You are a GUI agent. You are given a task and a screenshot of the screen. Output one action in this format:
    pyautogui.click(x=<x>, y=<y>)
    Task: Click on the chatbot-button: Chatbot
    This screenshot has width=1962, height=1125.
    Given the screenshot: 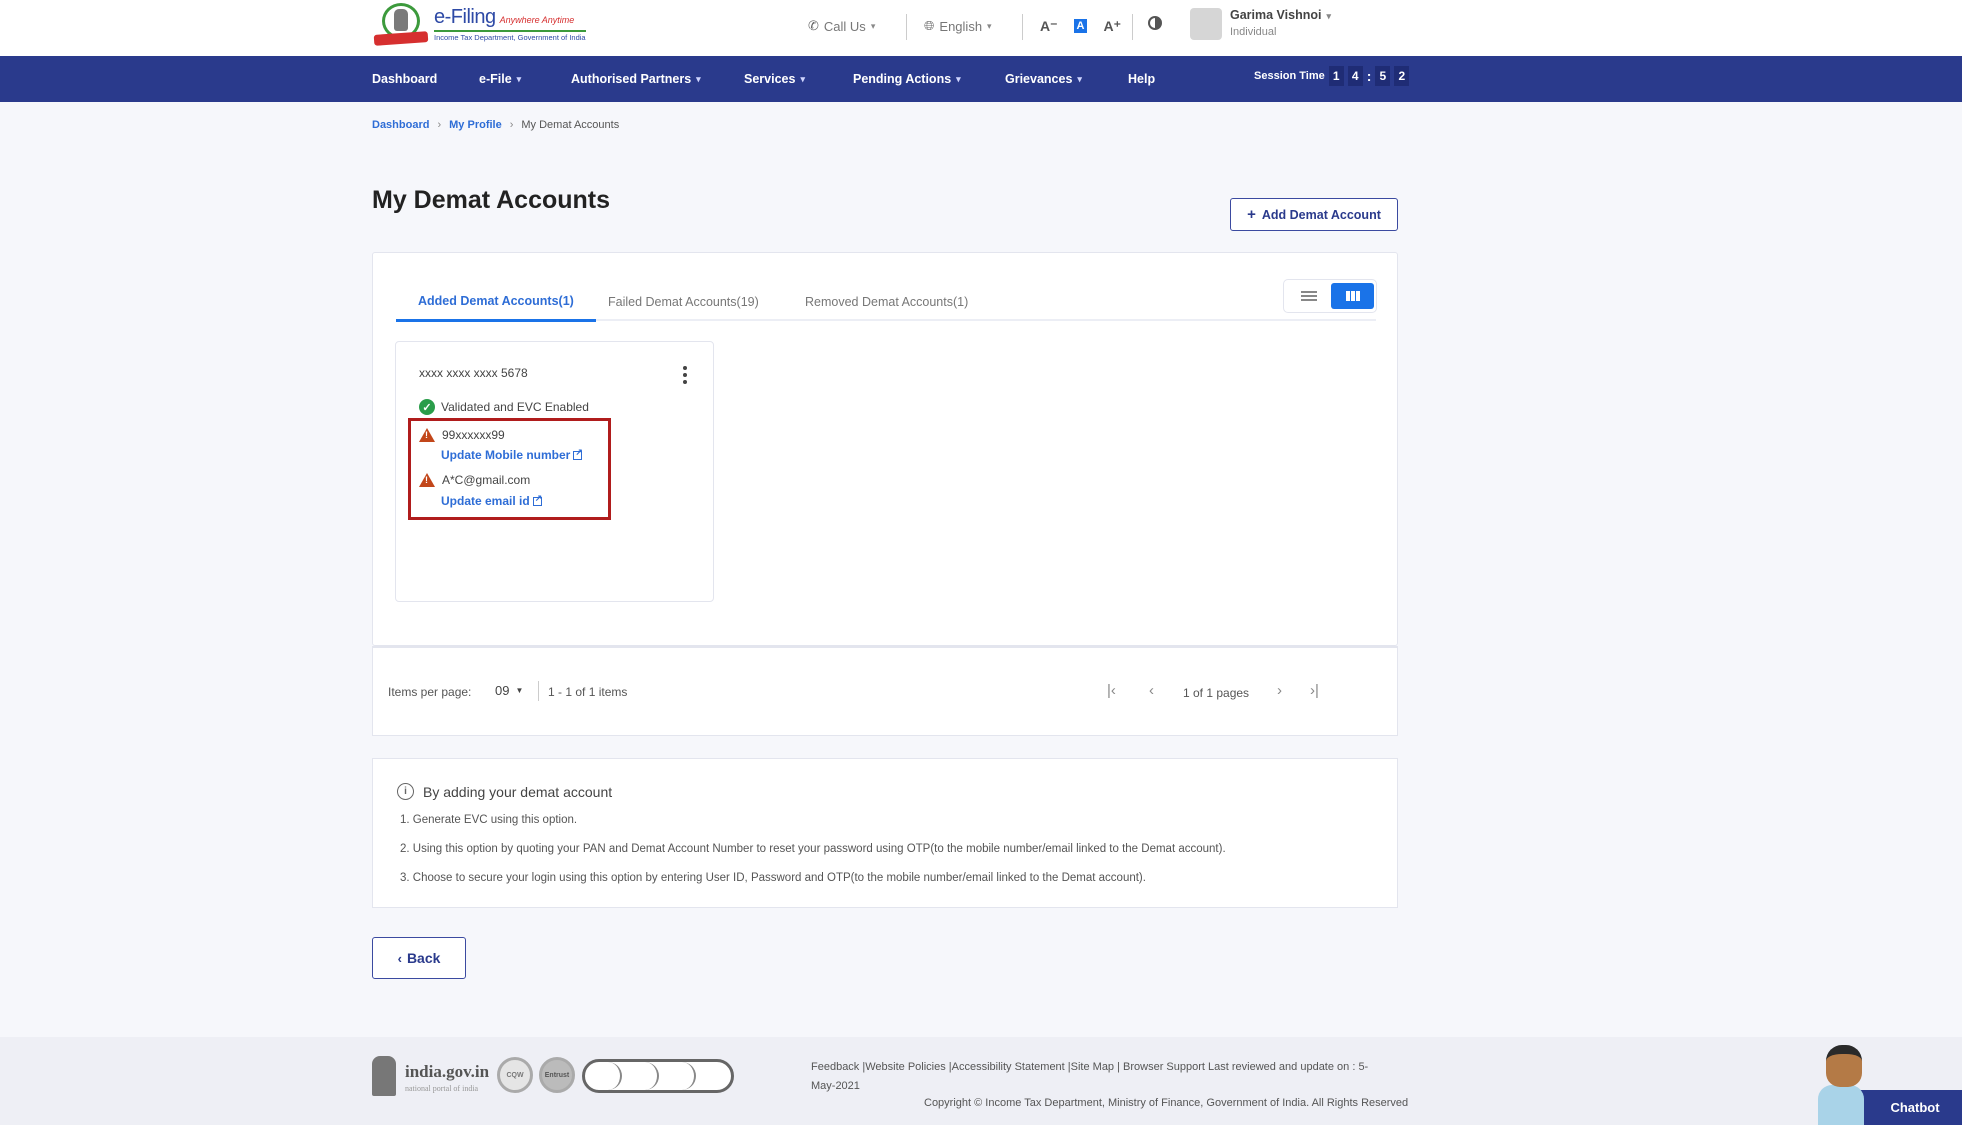 What is the action you would take?
    pyautogui.click(x=1890, y=1083)
    